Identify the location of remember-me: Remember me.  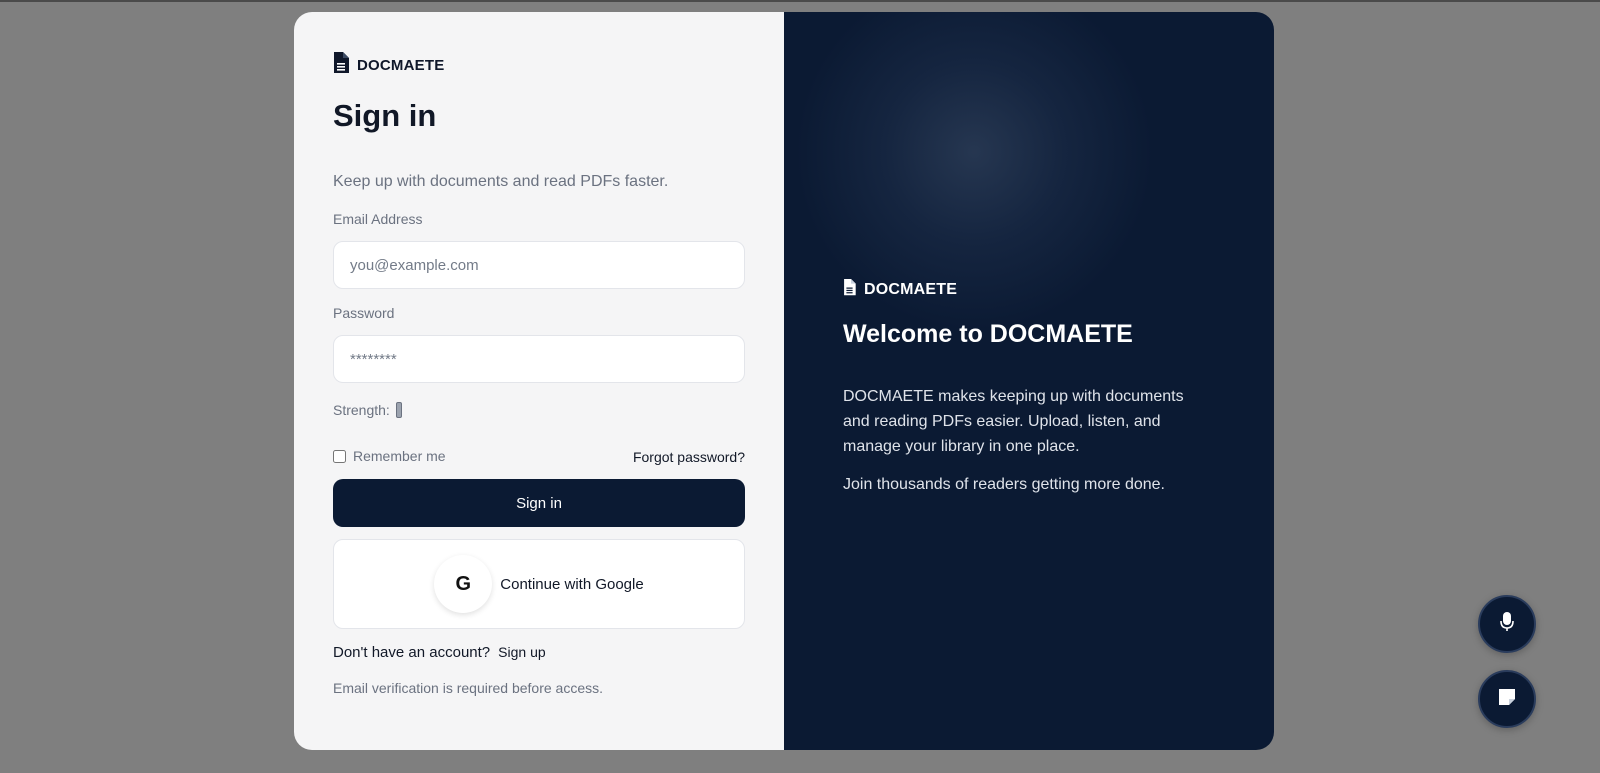
(389, 456).